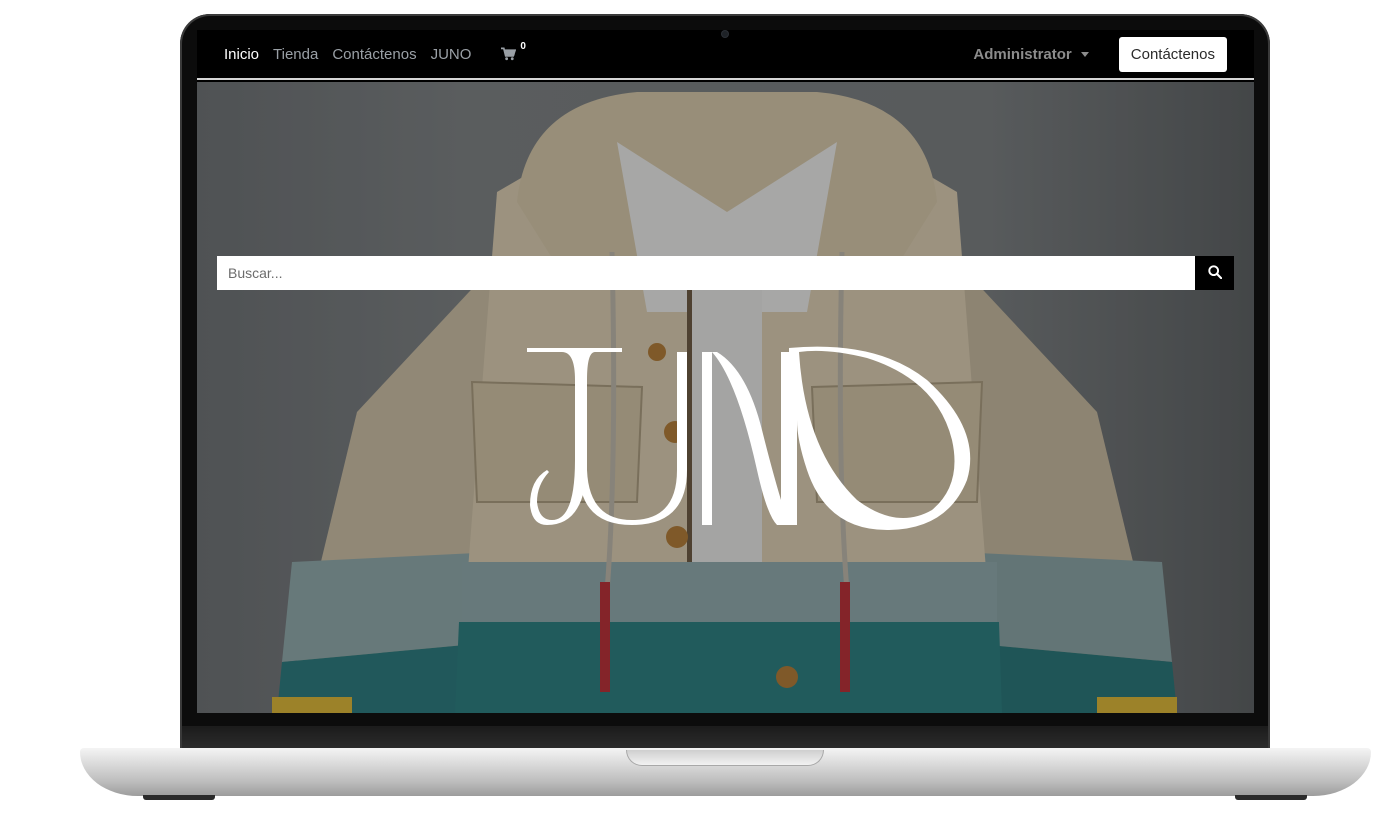 This screenshot has width=1387, height=815. Describe the element at coordinates (706, 273) in the screenshot. I see `search-input` at that location.